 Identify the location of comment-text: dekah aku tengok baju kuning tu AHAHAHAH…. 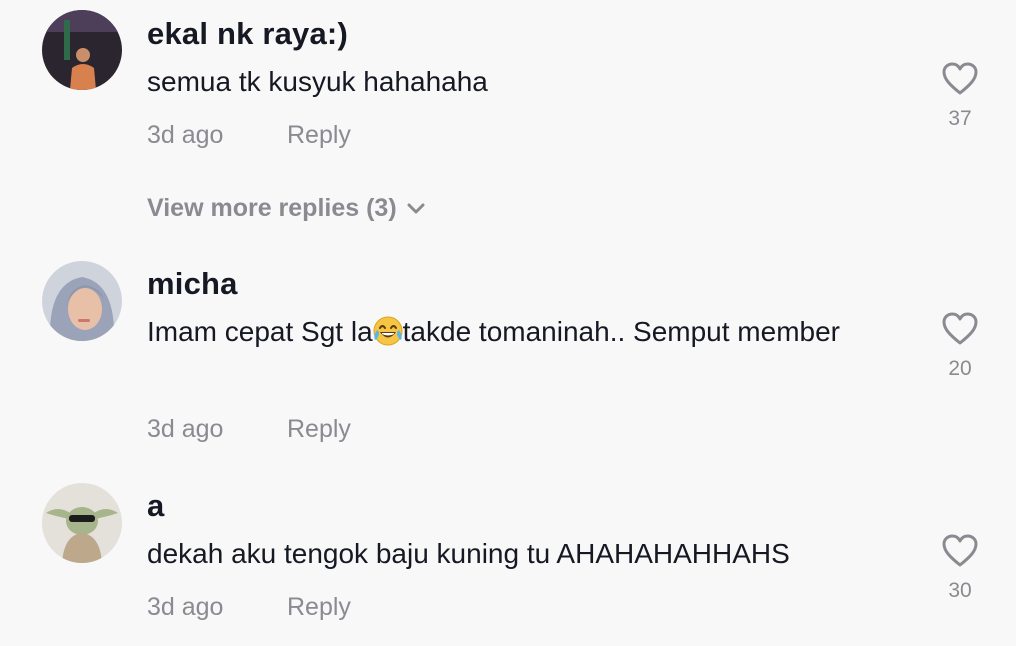
(468, 553).